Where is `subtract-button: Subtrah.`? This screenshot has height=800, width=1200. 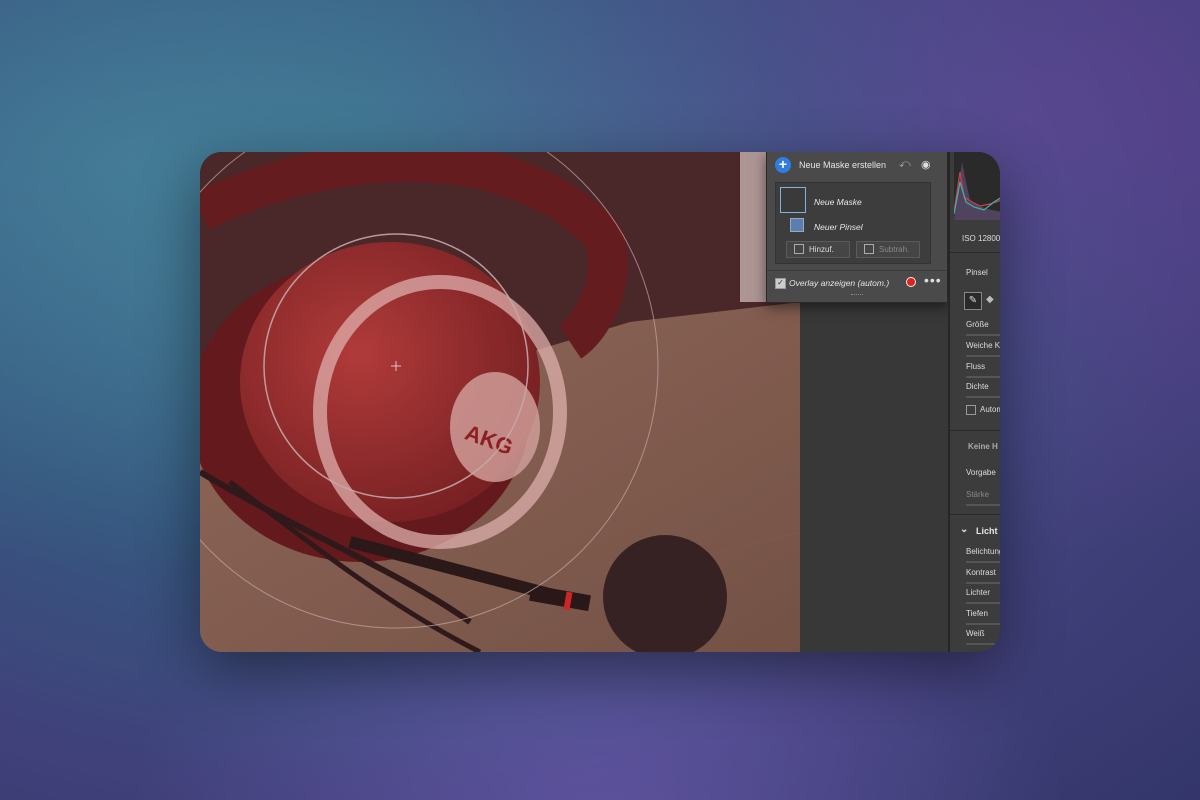
subtract-button: Subtrah. is located at coordinates (888, 249).